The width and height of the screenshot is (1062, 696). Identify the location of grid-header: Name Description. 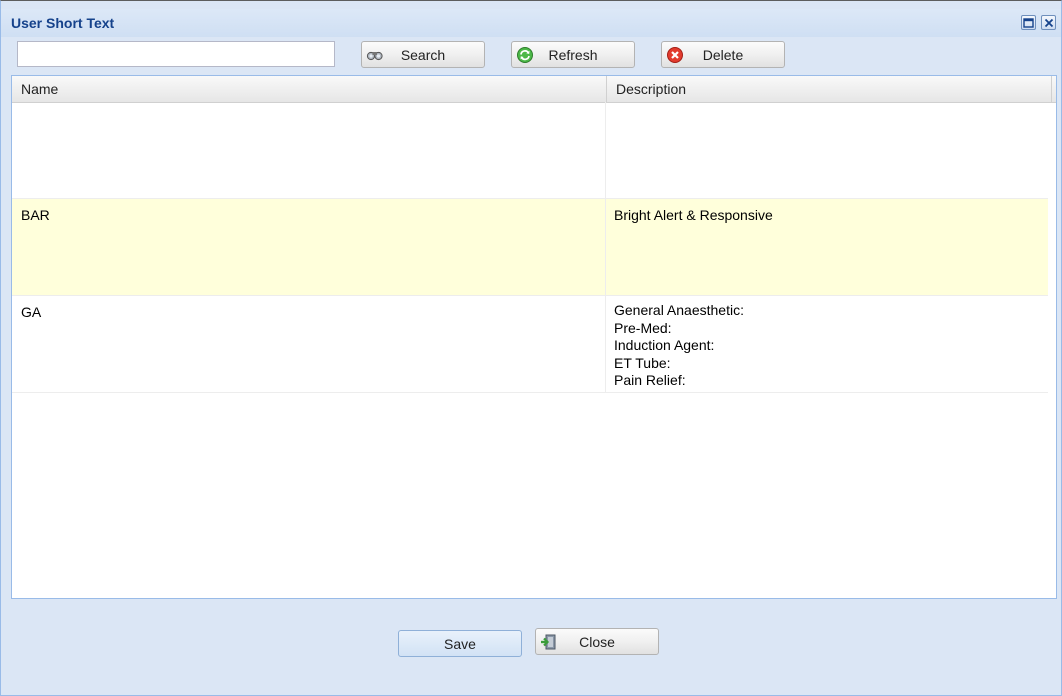
(534, 89).